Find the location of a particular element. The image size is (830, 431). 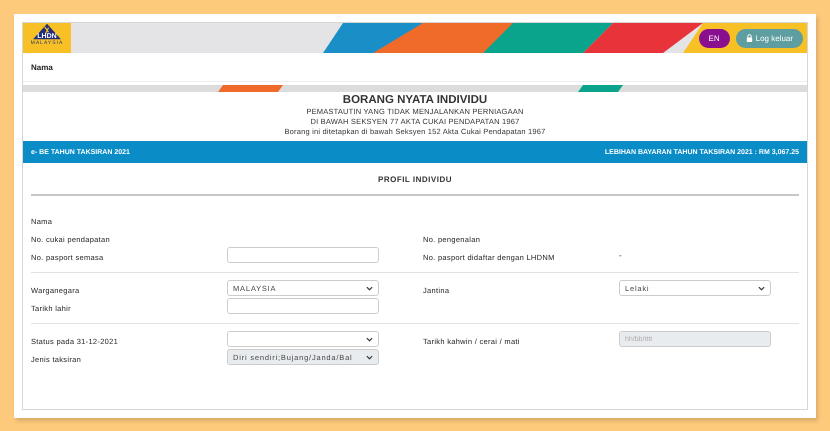

lock-icon is located at coordinates (749, 38).